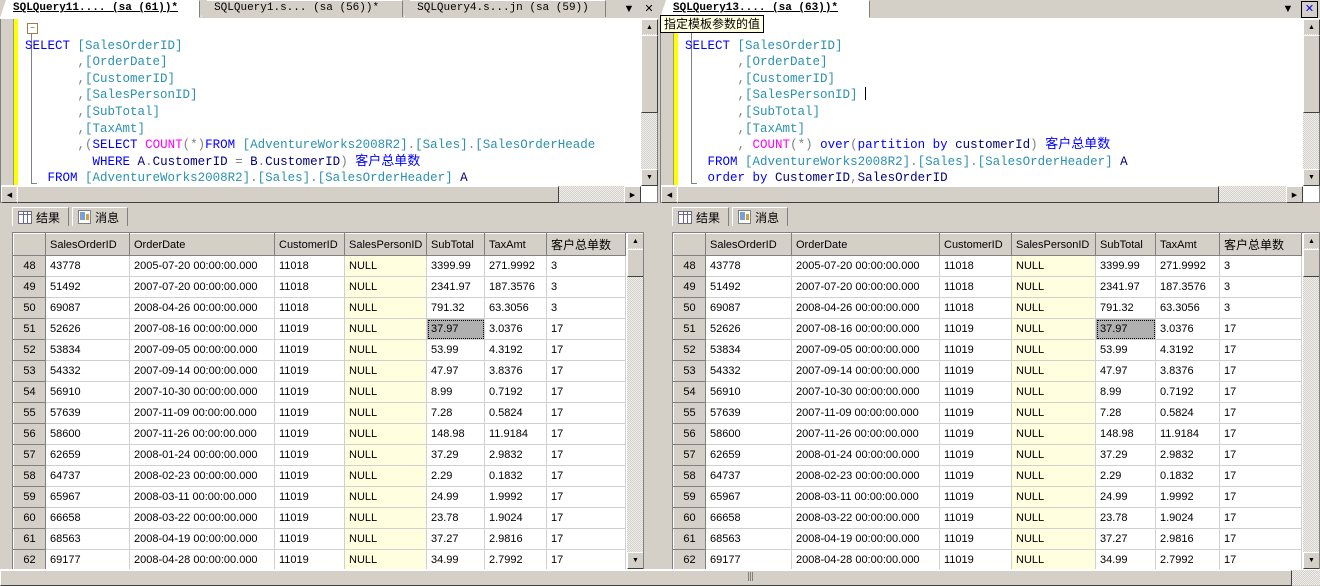  What do you see at coordinates (689, 476) in the screenshot?
I see `row-header: 58` at bounding box center [689, 476].